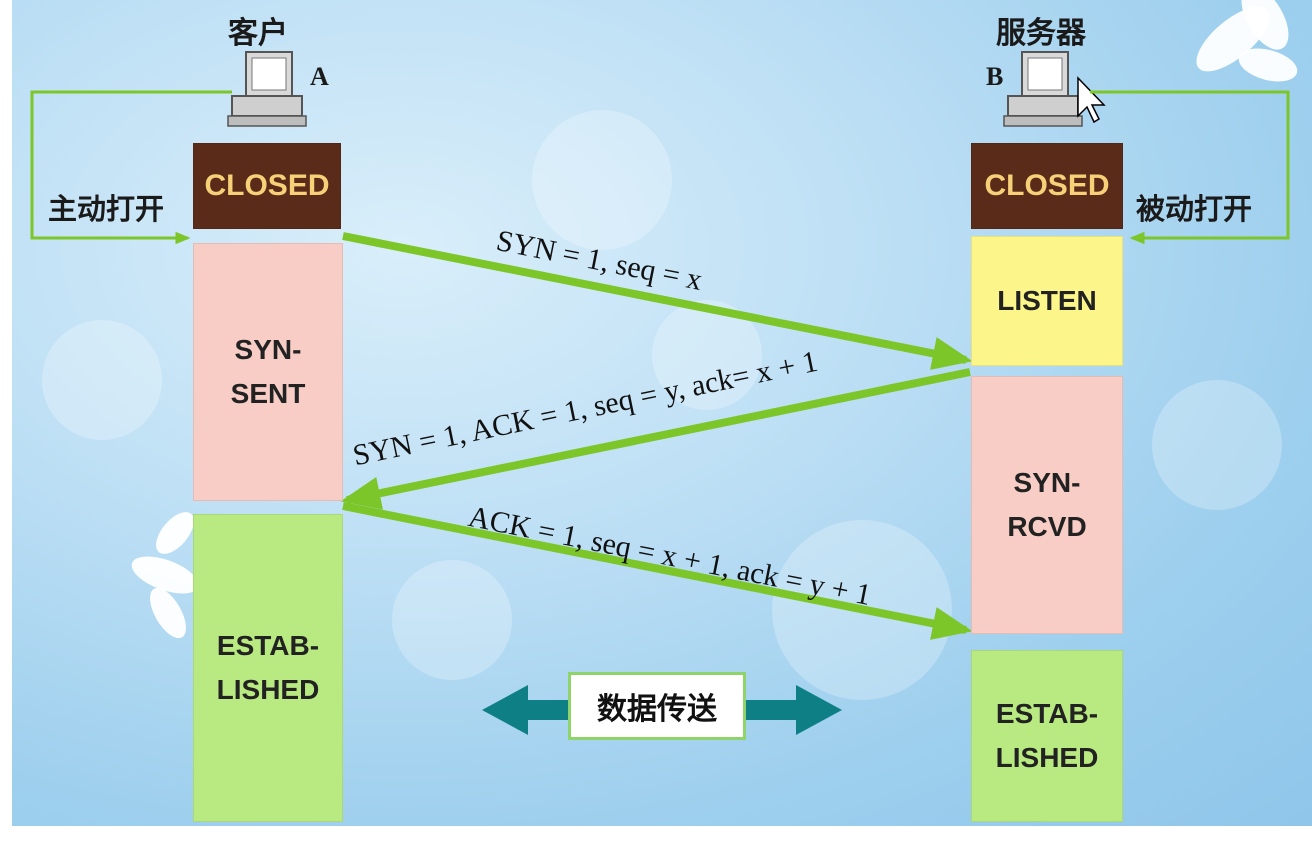 The height and width of the screenshot is (856, 1312). I want to click on client-title: 客户, so click(258, 33).